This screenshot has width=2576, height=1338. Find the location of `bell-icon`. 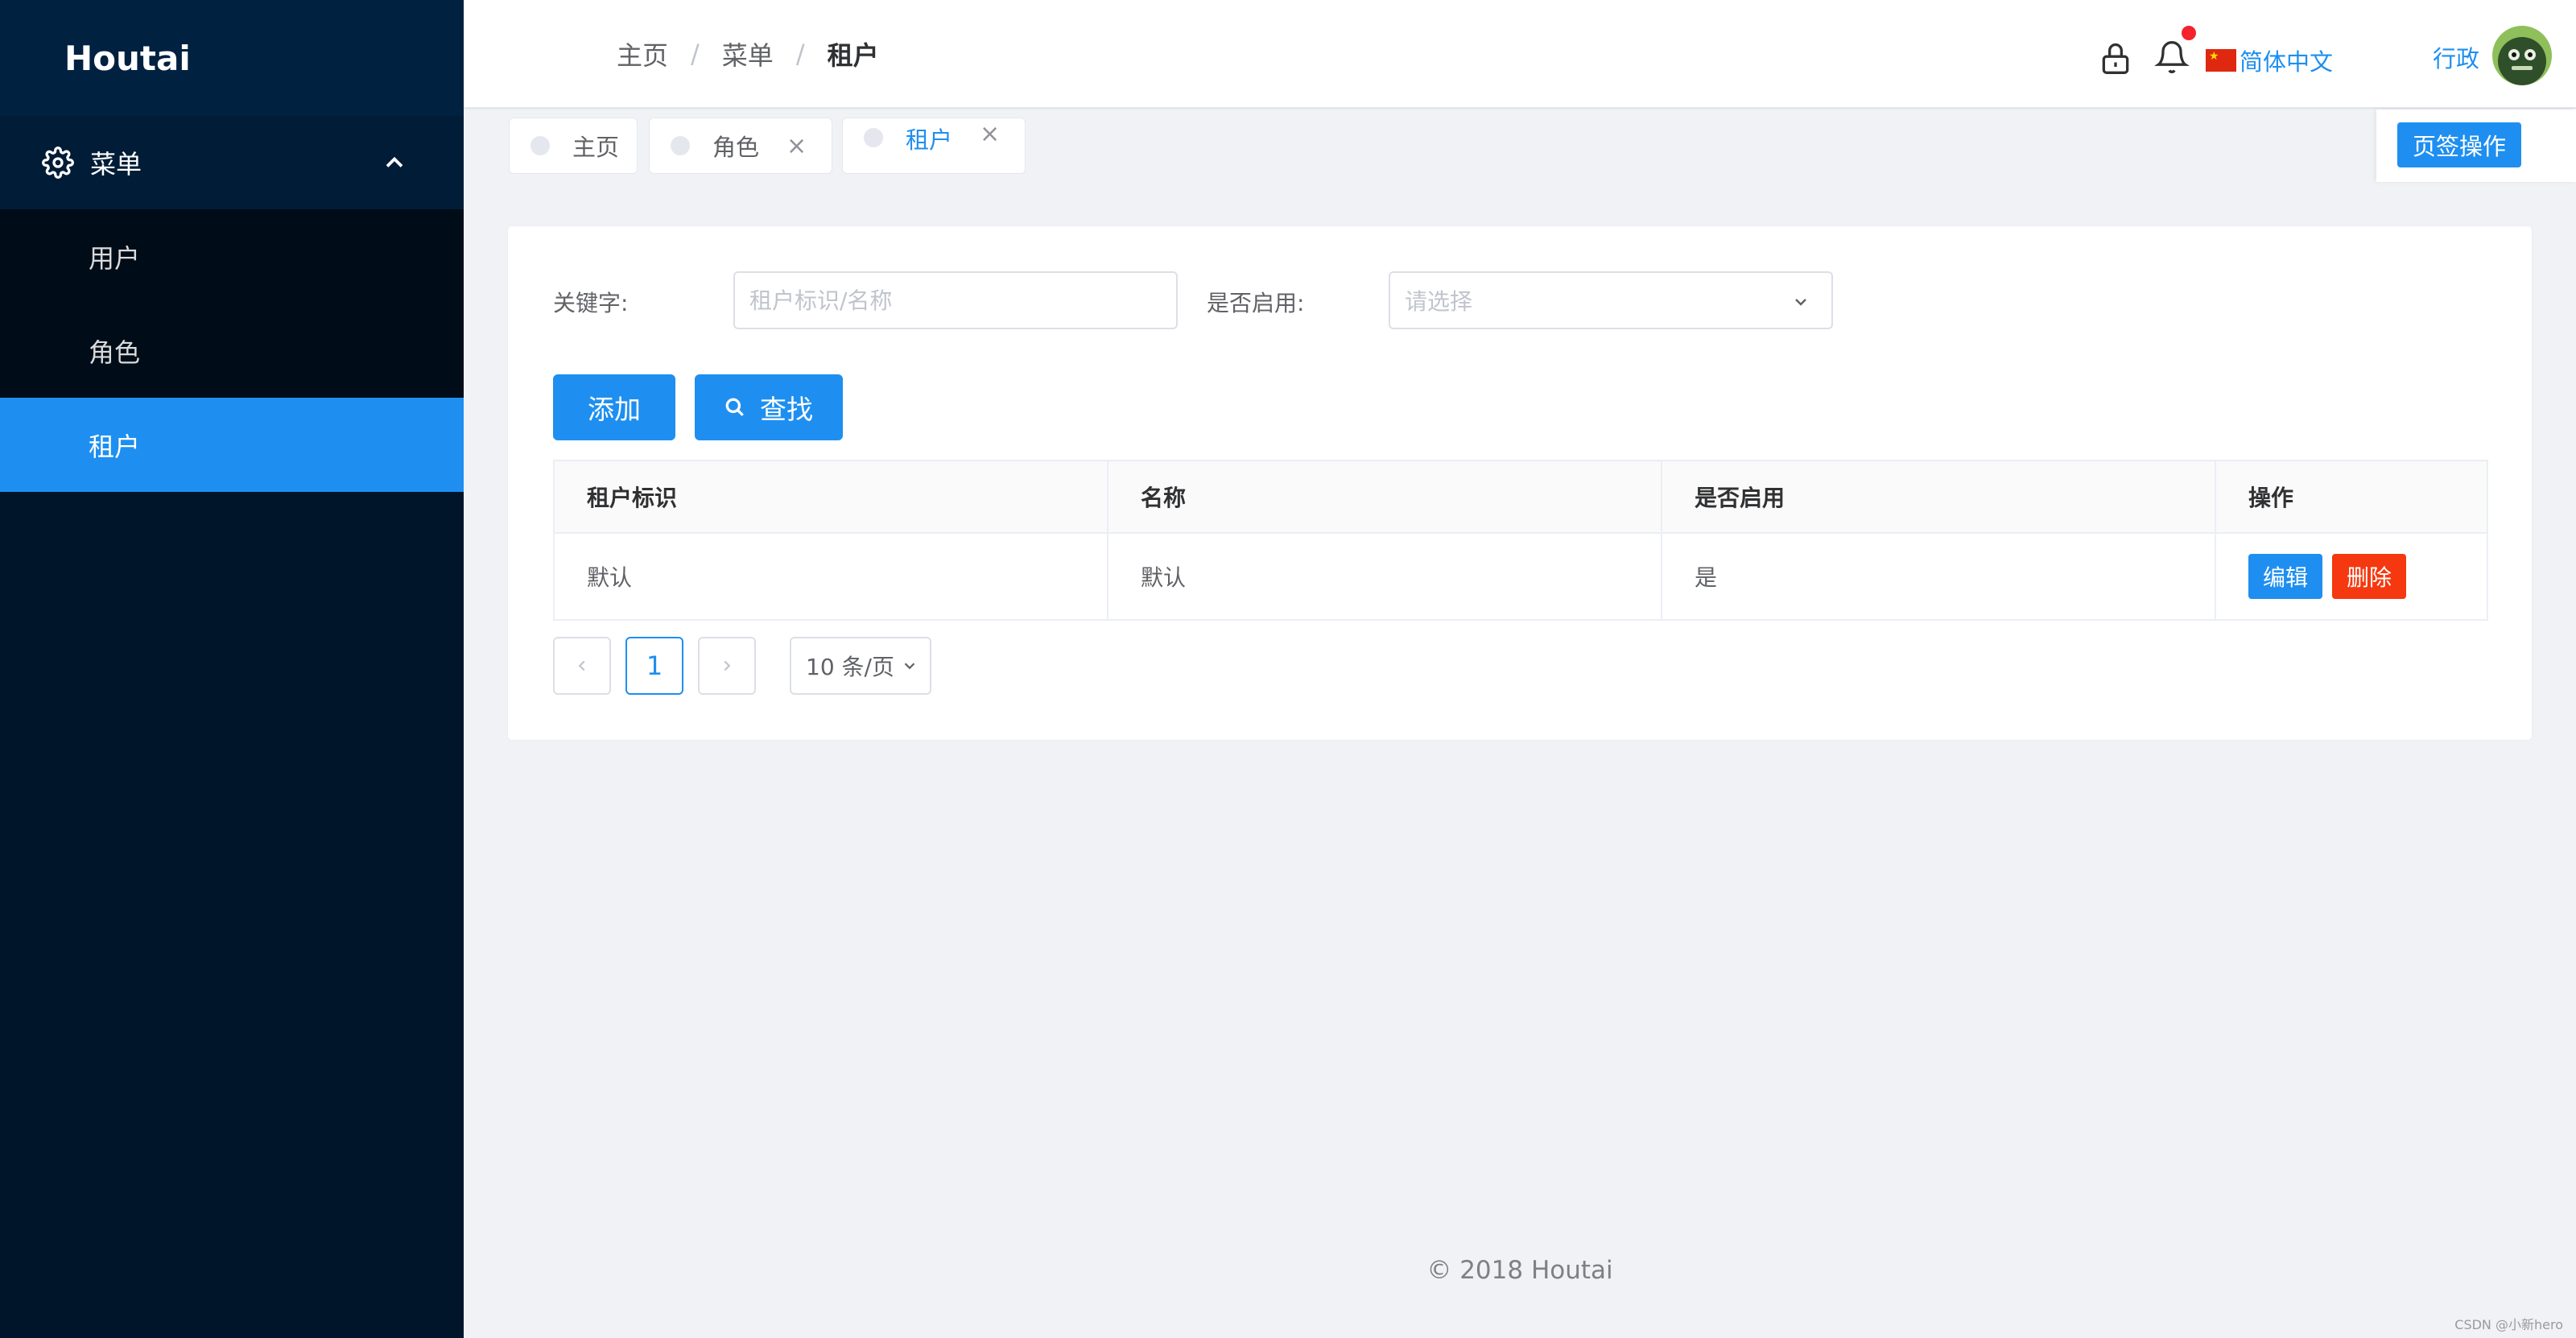

bell-icon is located at coordinates (2172, 57).